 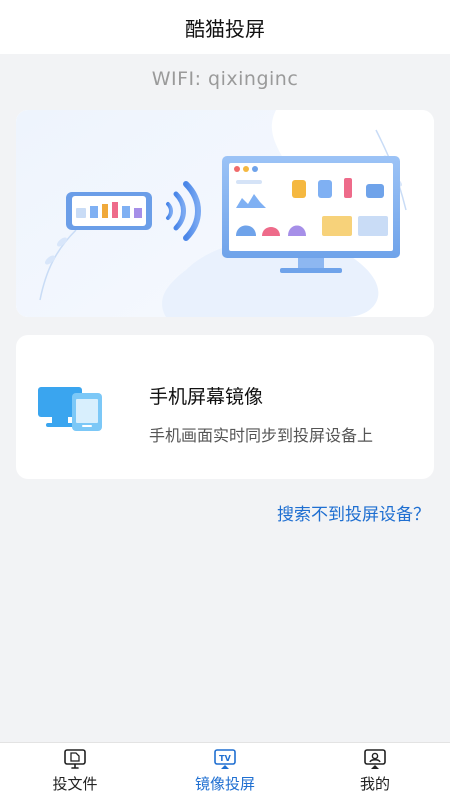 I want to click on wifi-status: WIFI: qixinginc, so click(x=225, y=79).